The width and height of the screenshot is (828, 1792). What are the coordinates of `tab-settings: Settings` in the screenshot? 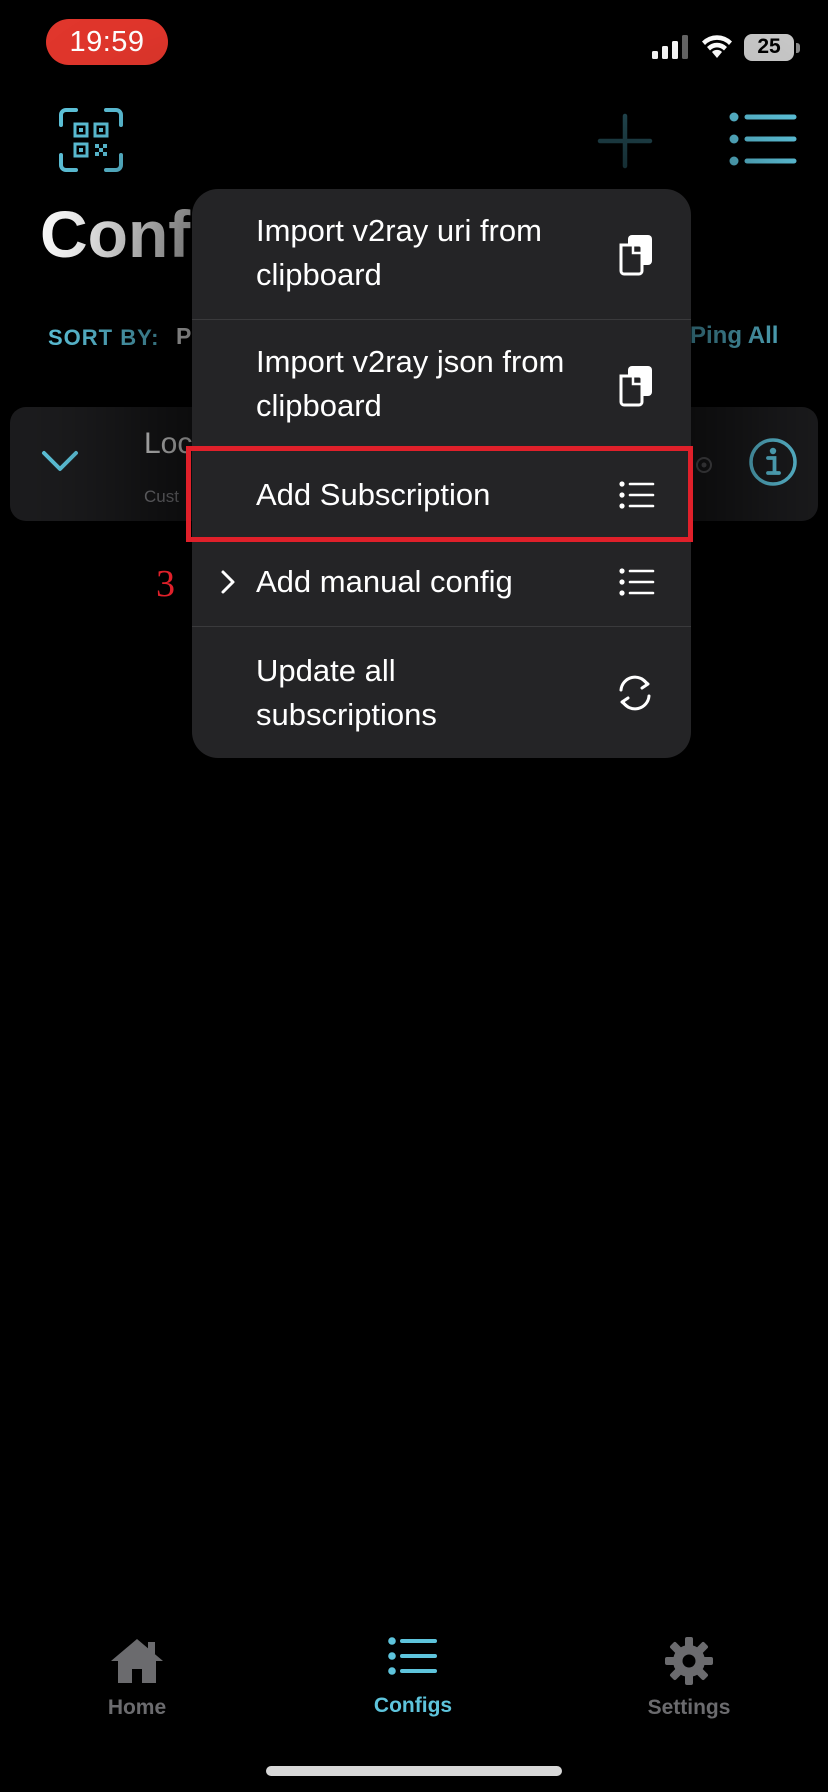 It's located at (689, 1678).